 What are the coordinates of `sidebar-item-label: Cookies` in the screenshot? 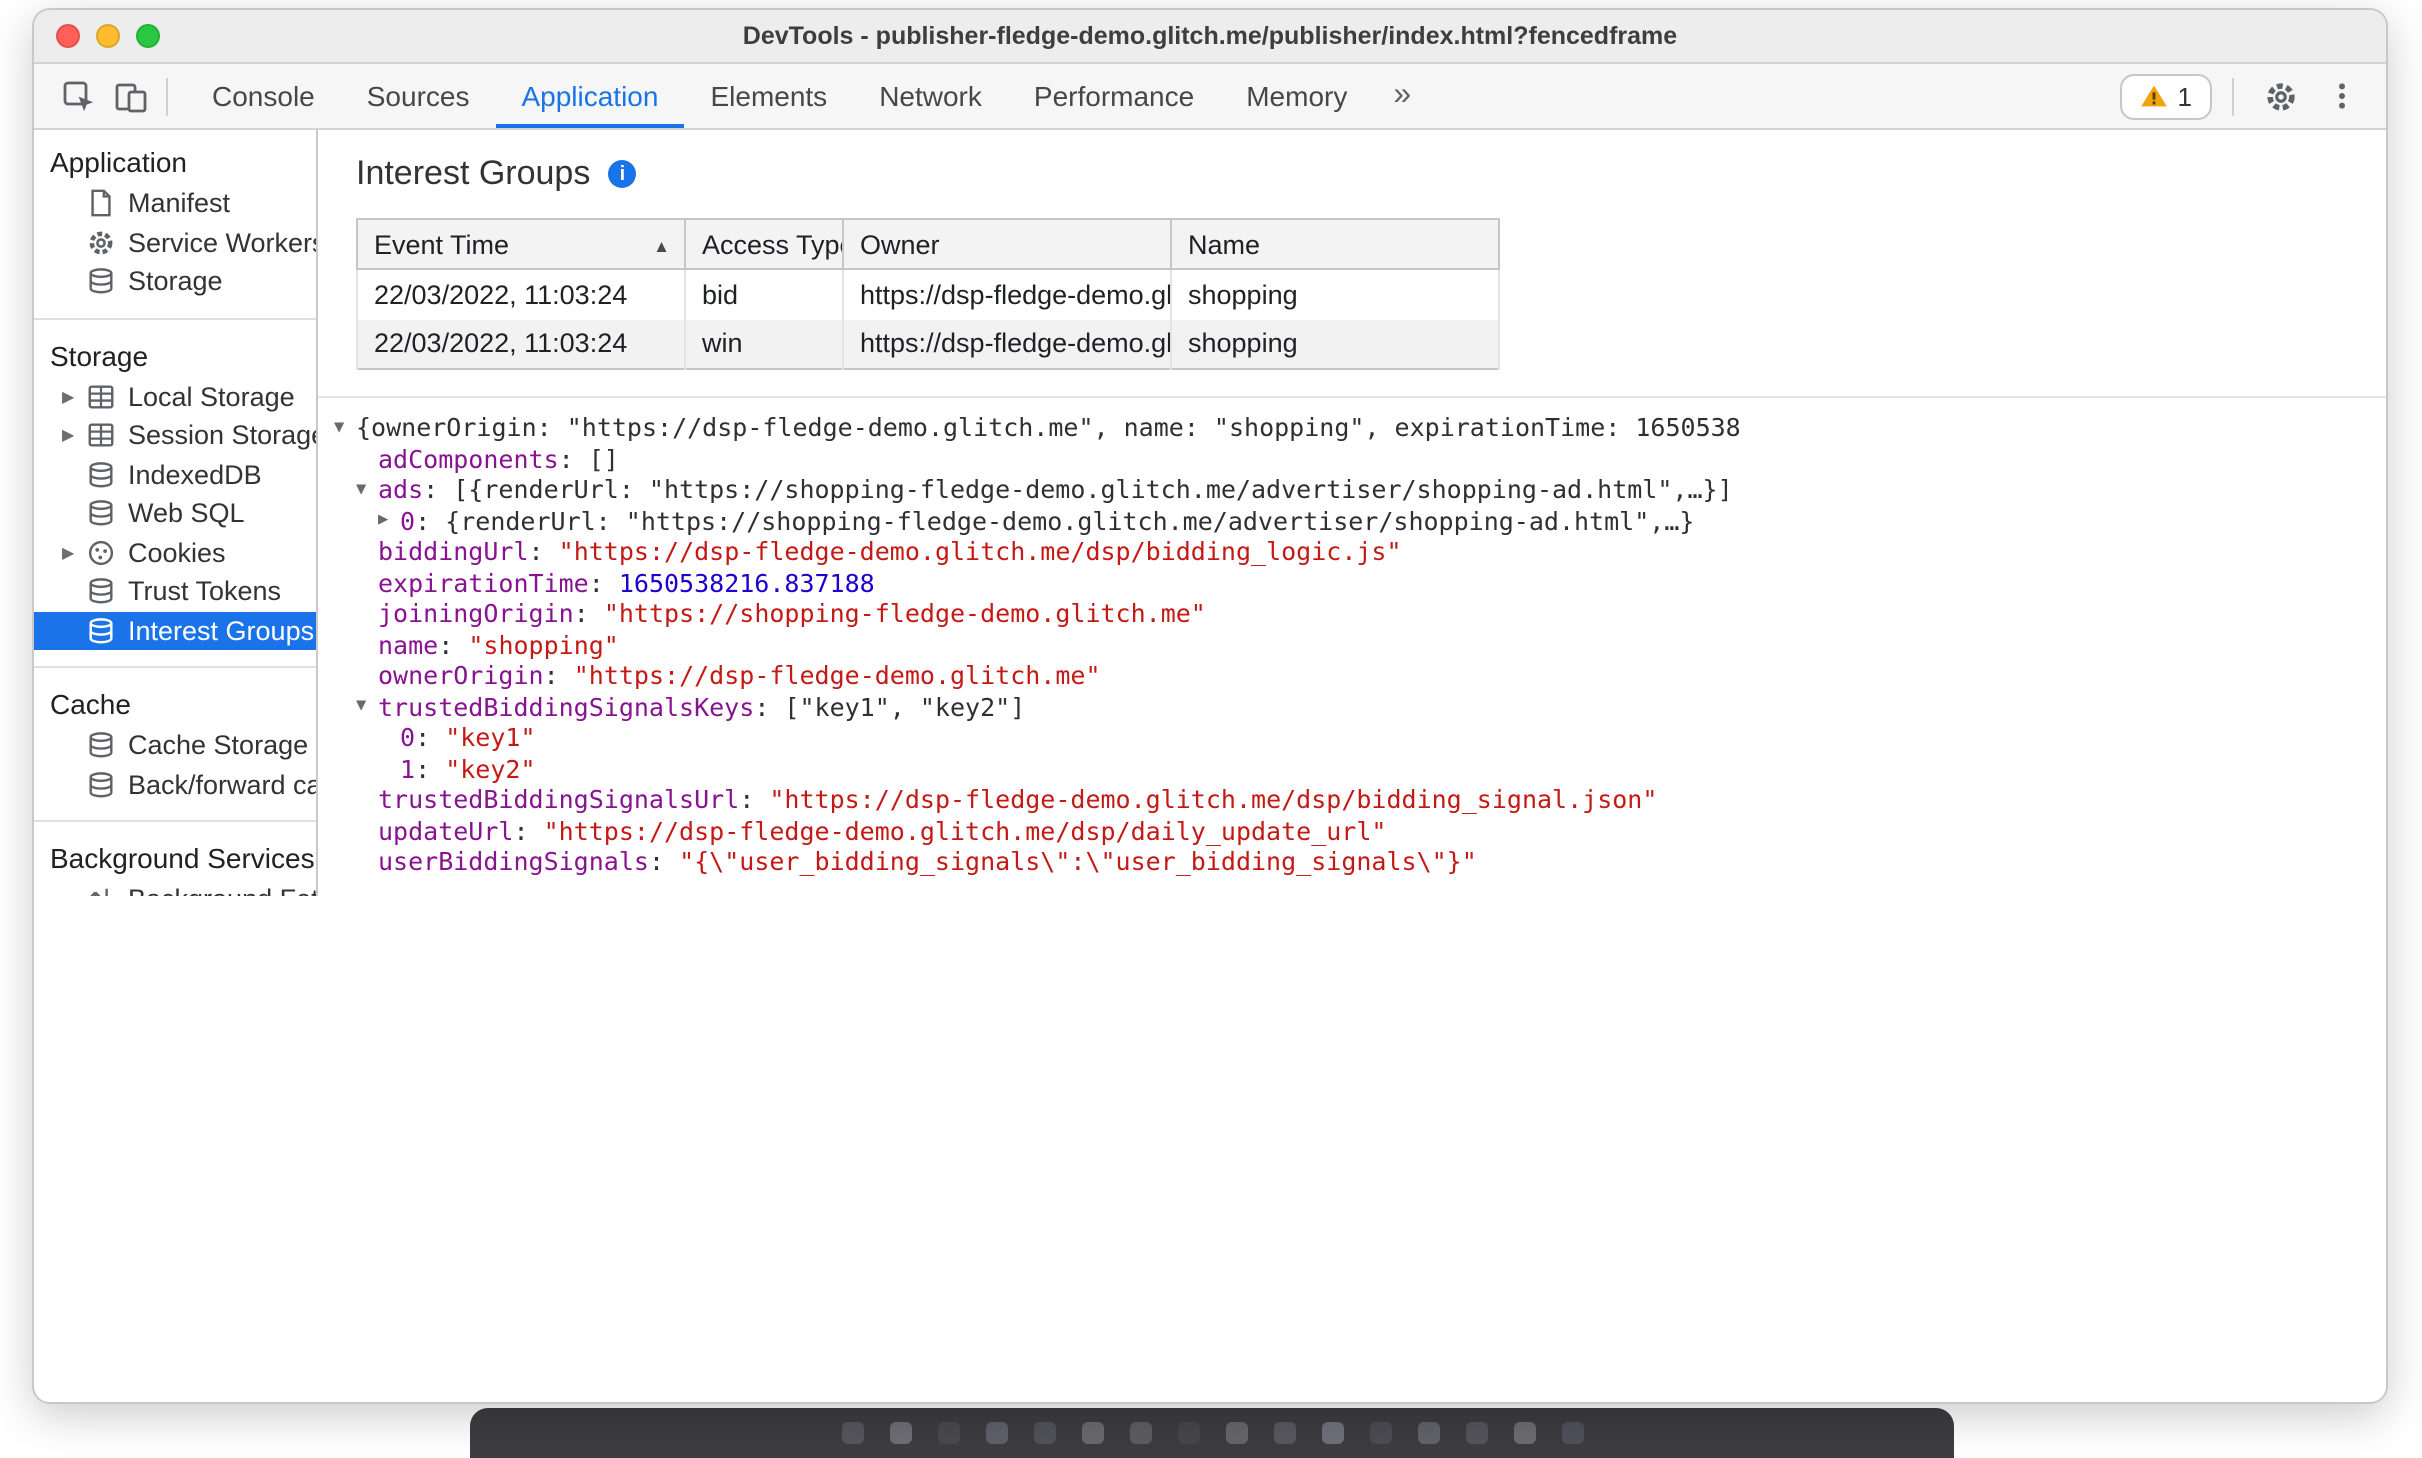 It's located at (177, 552).